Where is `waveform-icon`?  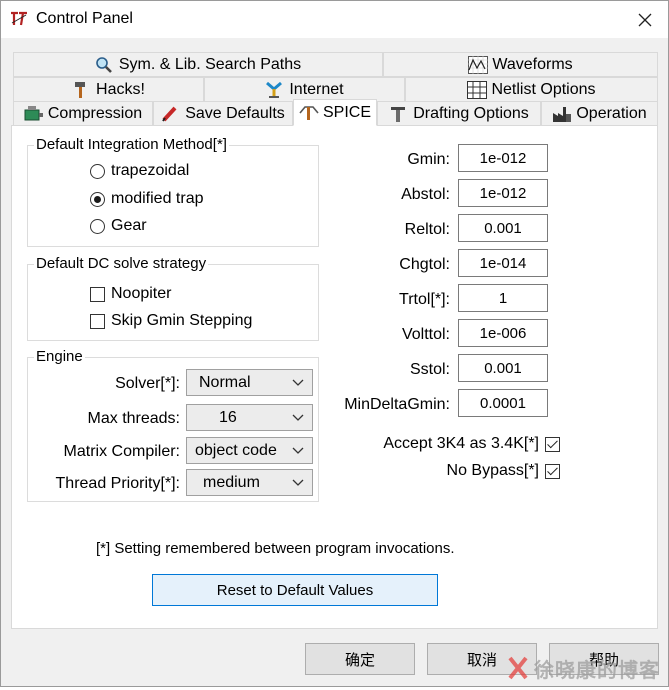
waveform-icon is located at coordinates (478, 64).